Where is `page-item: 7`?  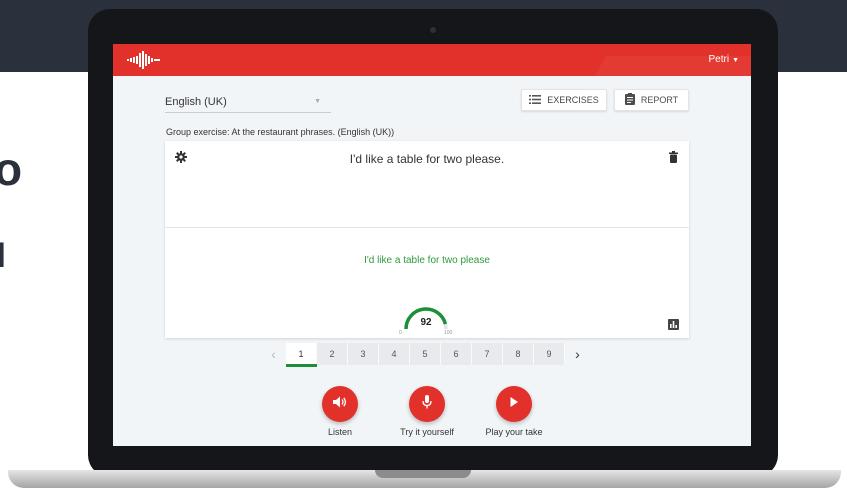 page-item: 7 is located at coordinates (487, 354).